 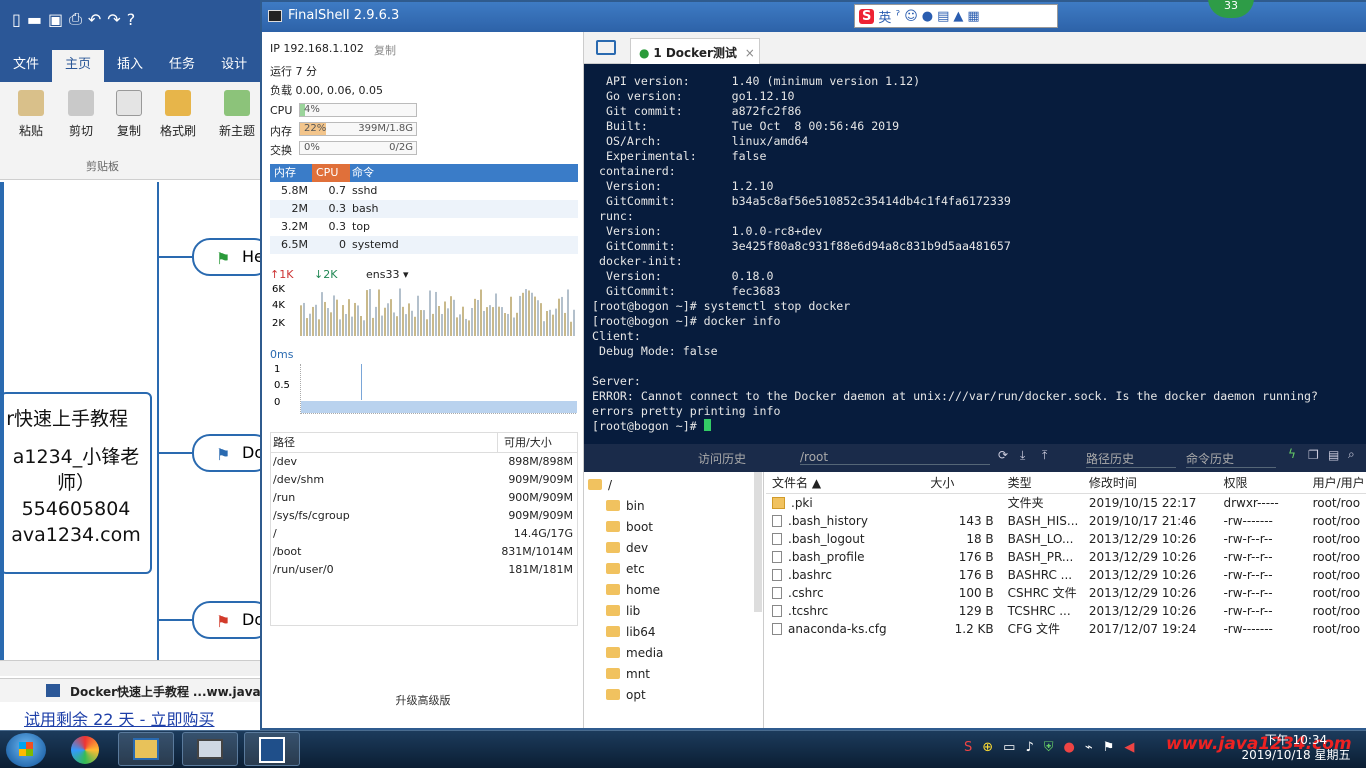 What do you see at coordinates (845, 482) in the screenshot?
I see `col-name: 文件名 ▲` at bounding box center [845, 482].